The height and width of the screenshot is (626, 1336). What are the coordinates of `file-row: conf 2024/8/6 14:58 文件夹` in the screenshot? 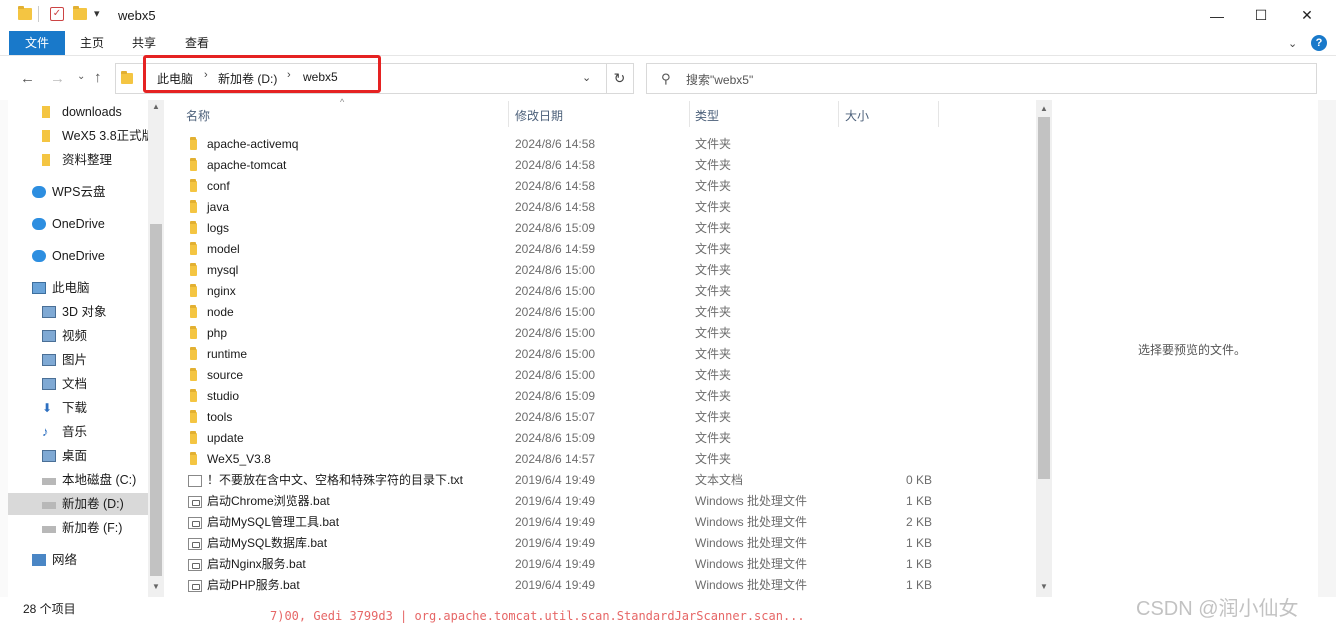 It's located at (606, 186).